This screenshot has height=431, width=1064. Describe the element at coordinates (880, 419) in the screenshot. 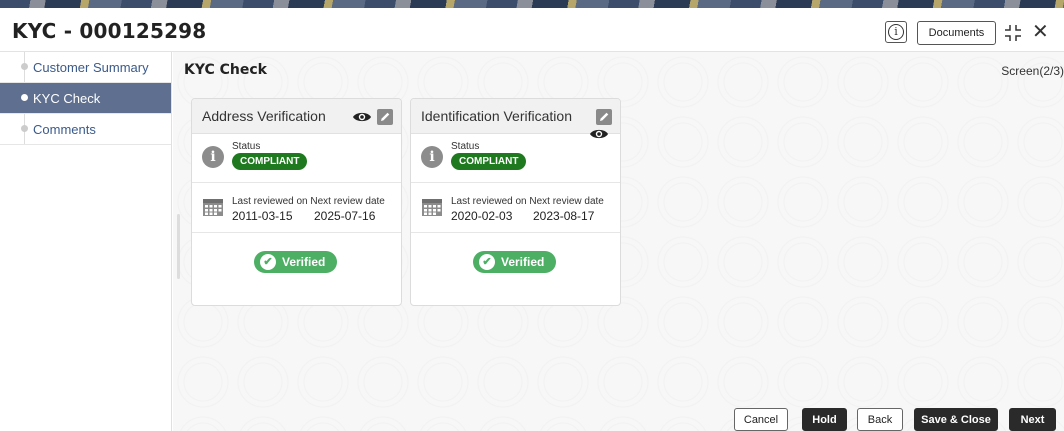

I see `back-button: Back` at that location.